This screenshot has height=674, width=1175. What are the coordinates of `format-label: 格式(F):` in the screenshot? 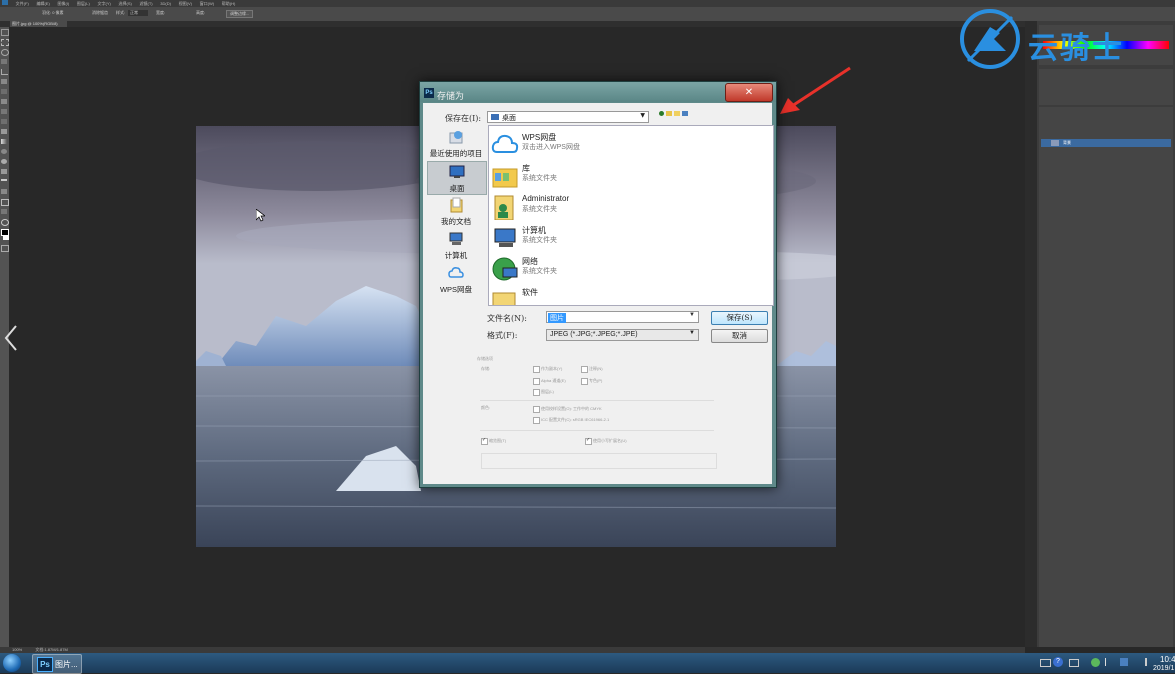 It's located at (502, 335).